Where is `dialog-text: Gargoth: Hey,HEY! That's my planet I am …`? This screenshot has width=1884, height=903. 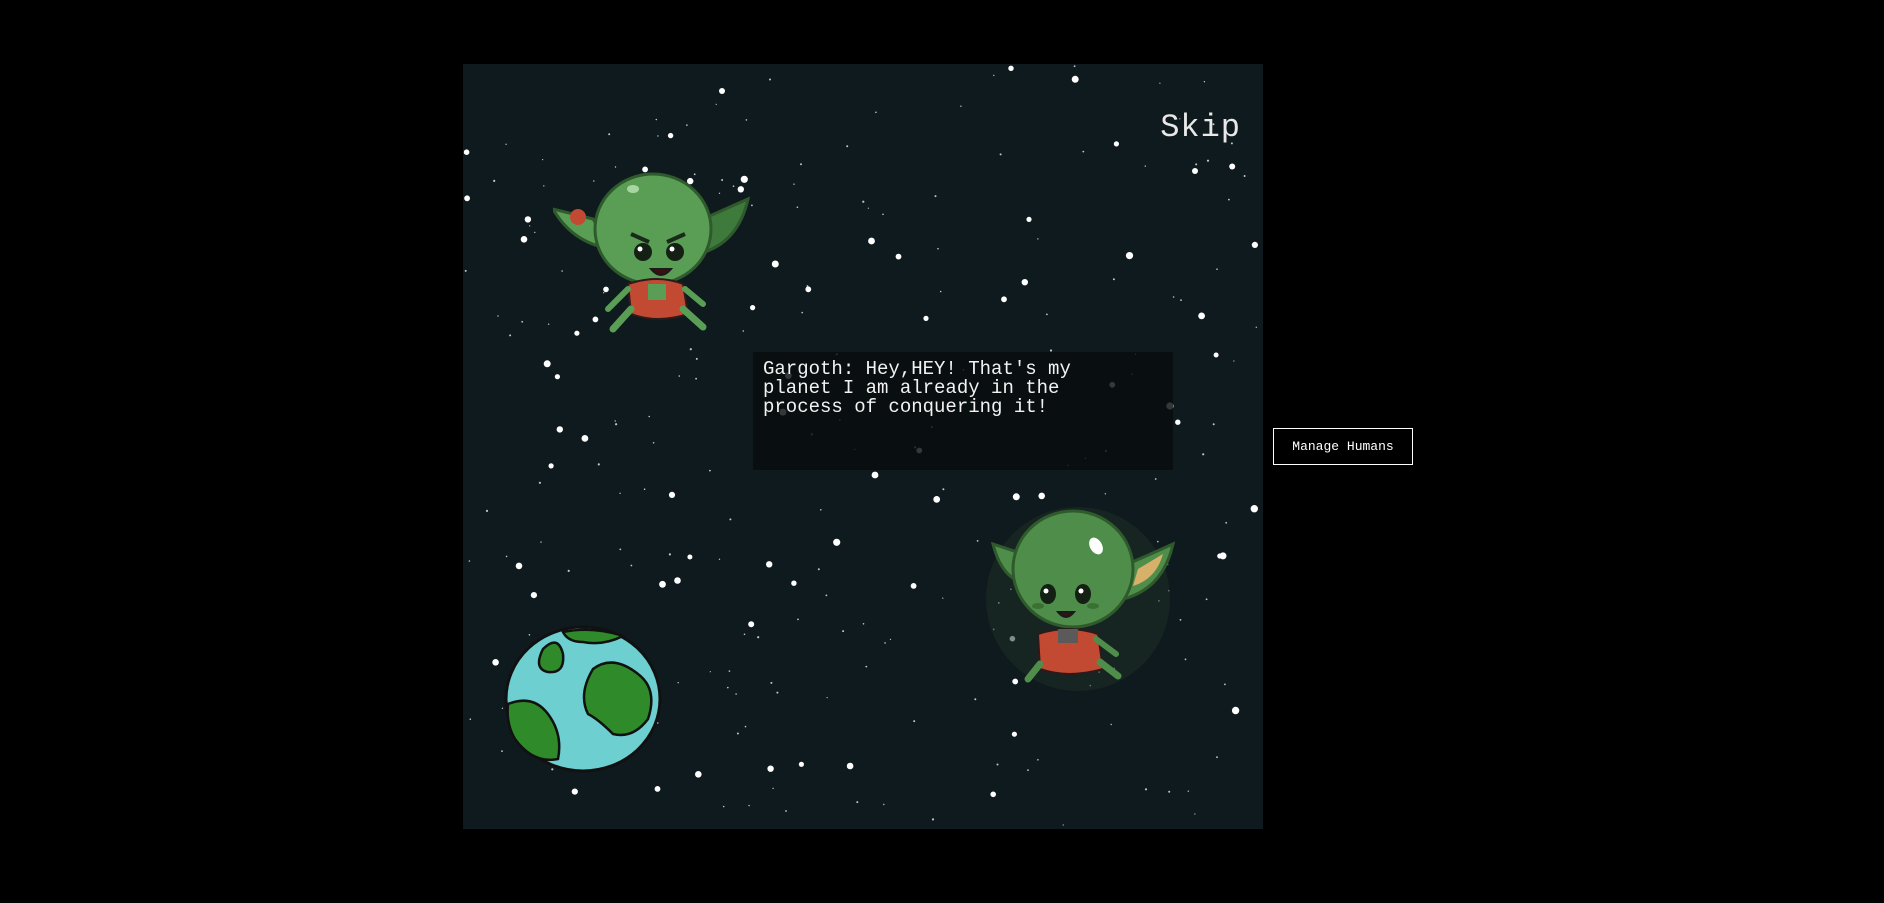
dialog-text: Gargoth: Hey,HEY! That's my planet I am … is located at coordinates (917, 388).